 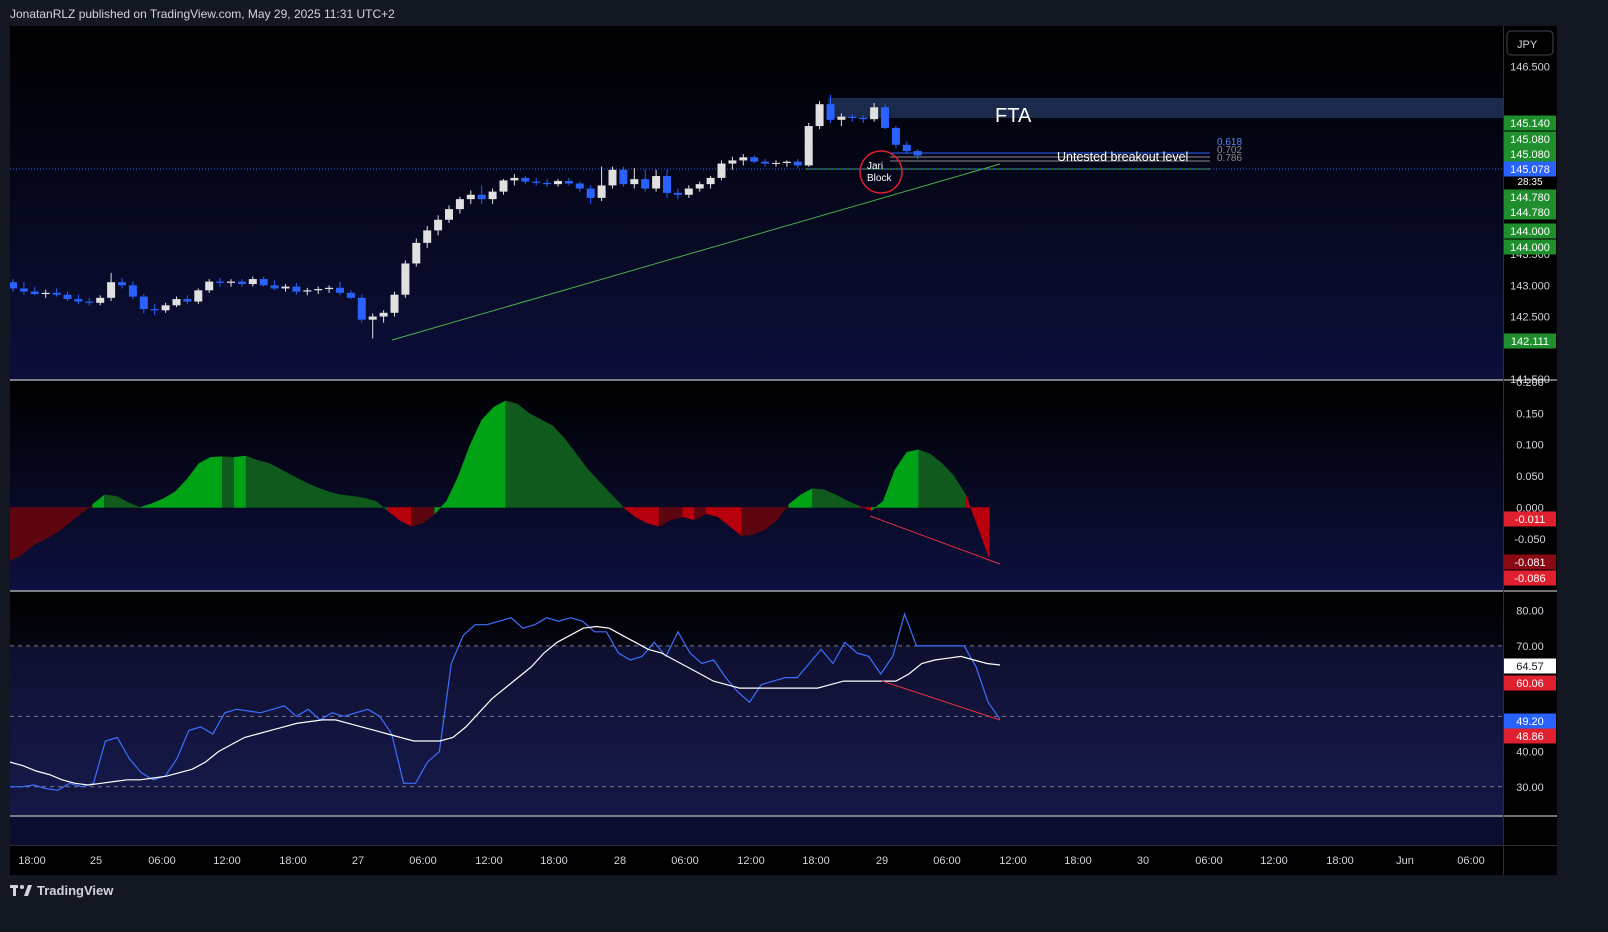 What do you see at coordinates (61, 890) in the screenshot?
I see `footer-brand: TradingView` at bounding box center [61, 890].